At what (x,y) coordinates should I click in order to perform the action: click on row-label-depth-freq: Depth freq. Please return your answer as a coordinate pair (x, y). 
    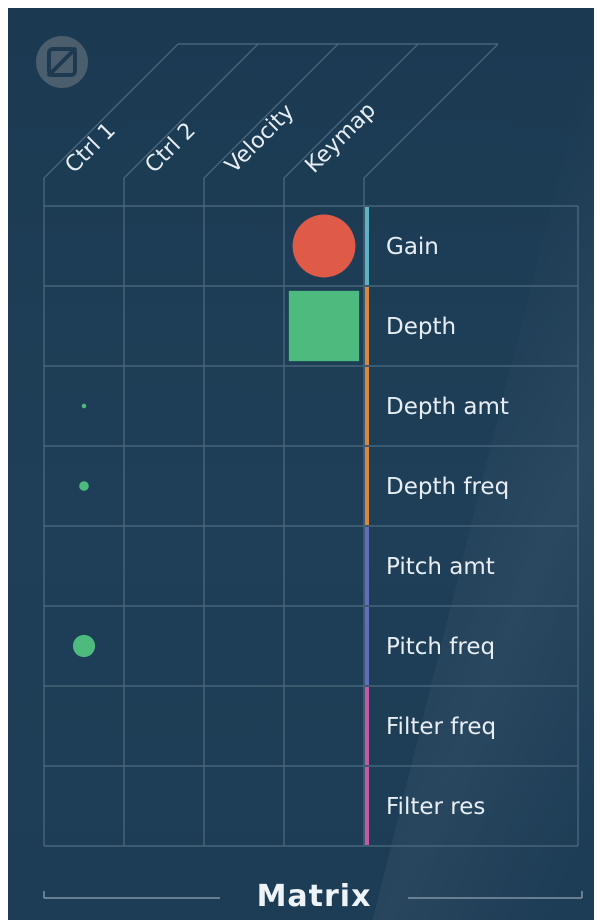
    Looking at the image, I should click on (447, 487).